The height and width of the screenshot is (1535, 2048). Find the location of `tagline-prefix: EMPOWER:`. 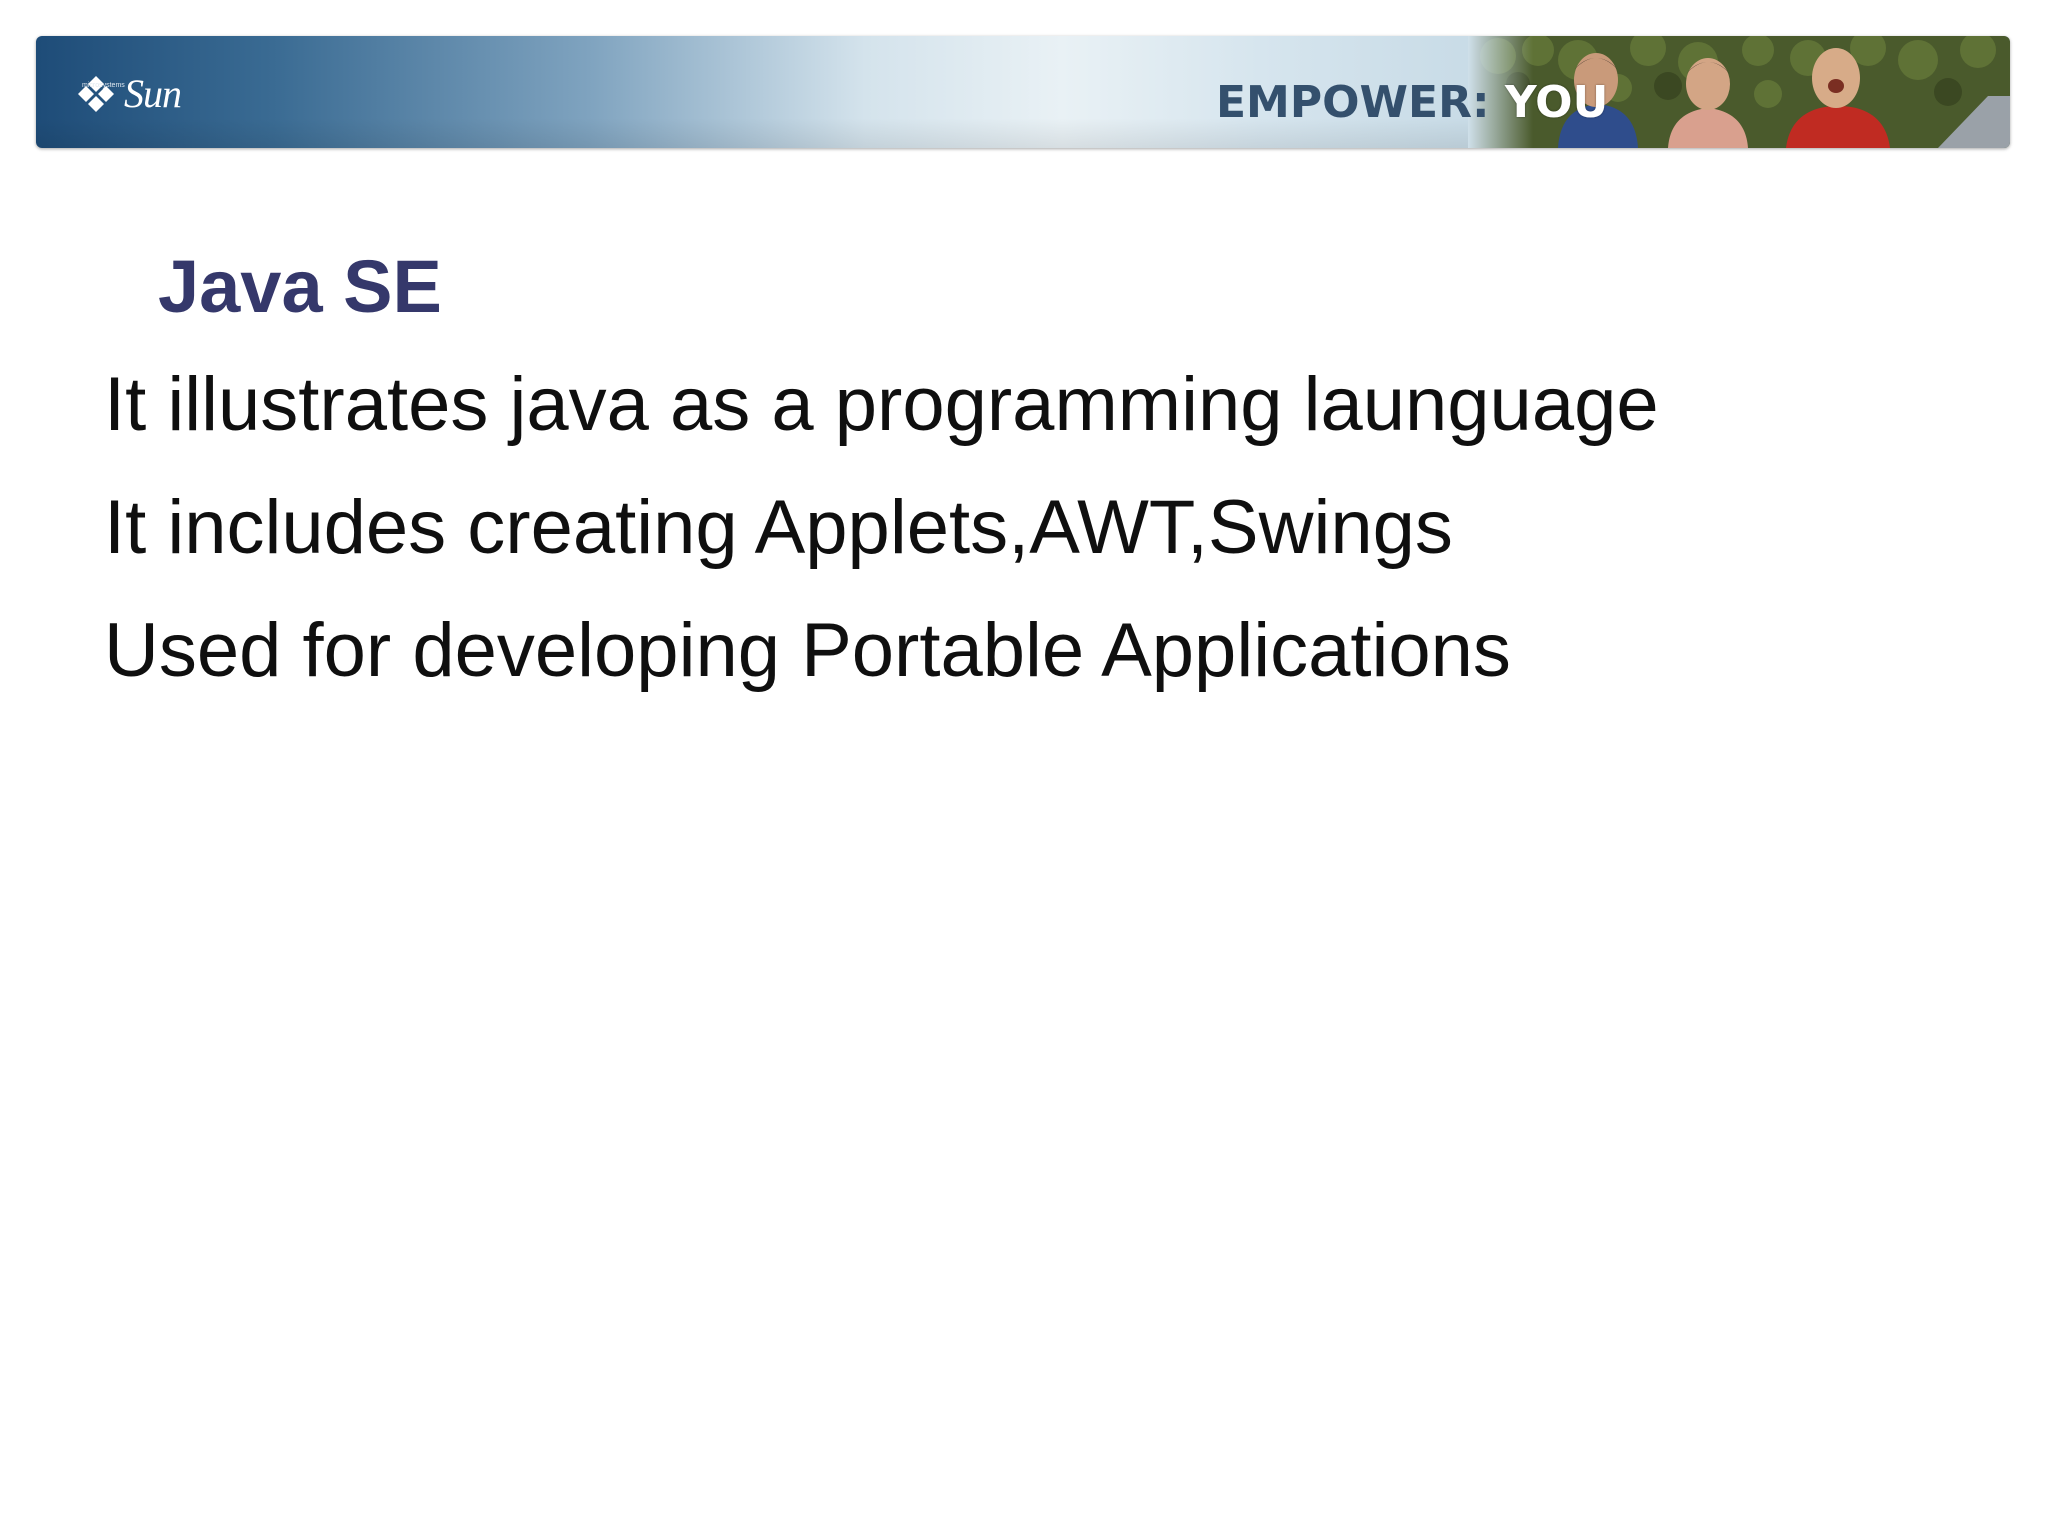

tagline-prefix: EMPOWER: is located at coordinates (1353, 102).